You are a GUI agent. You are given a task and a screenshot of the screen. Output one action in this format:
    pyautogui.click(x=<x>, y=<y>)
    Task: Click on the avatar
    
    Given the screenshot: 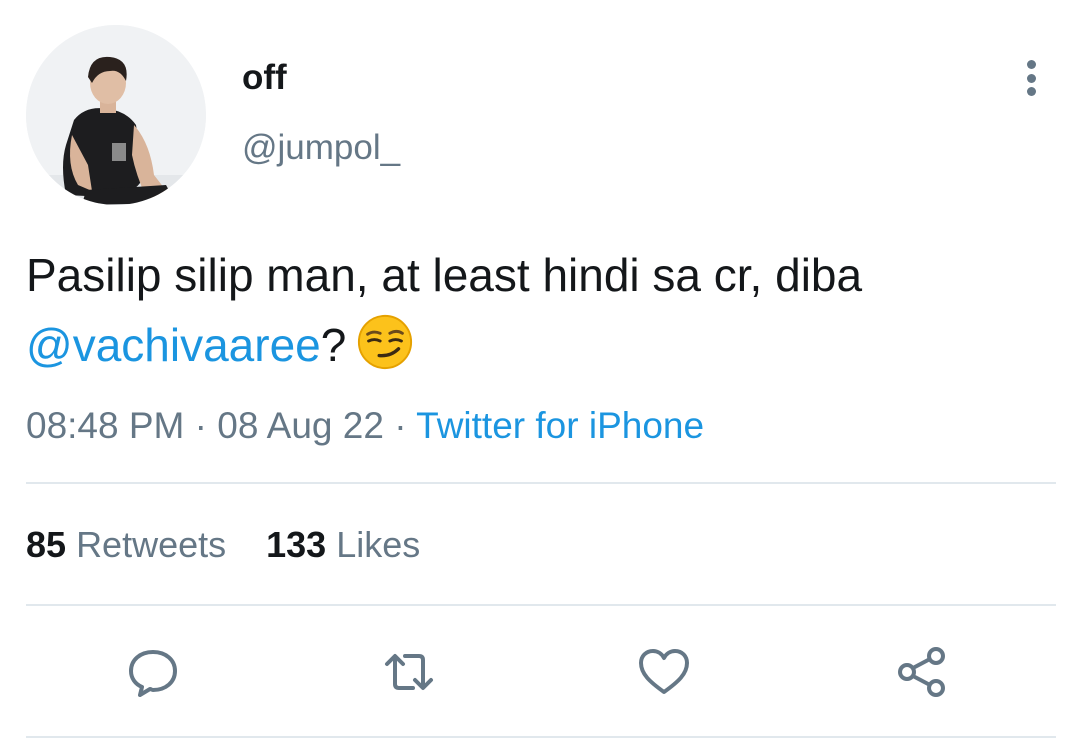 What is the action you would take?
    pyautogui.click(x=116, y=115)
    